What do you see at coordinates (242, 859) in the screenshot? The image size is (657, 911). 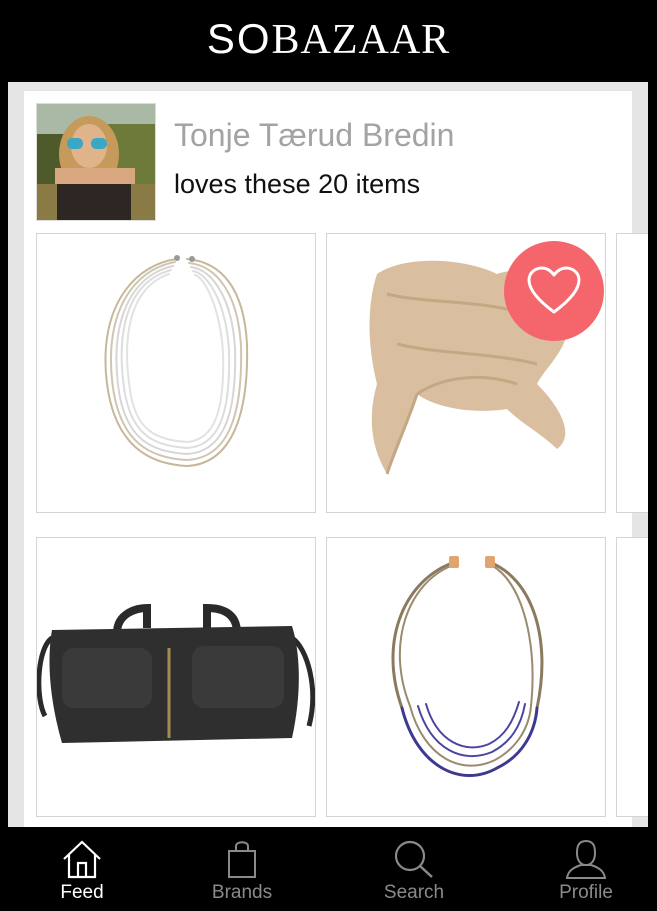 I see `shopping-bag-icon` at bounding box center [242, 859].